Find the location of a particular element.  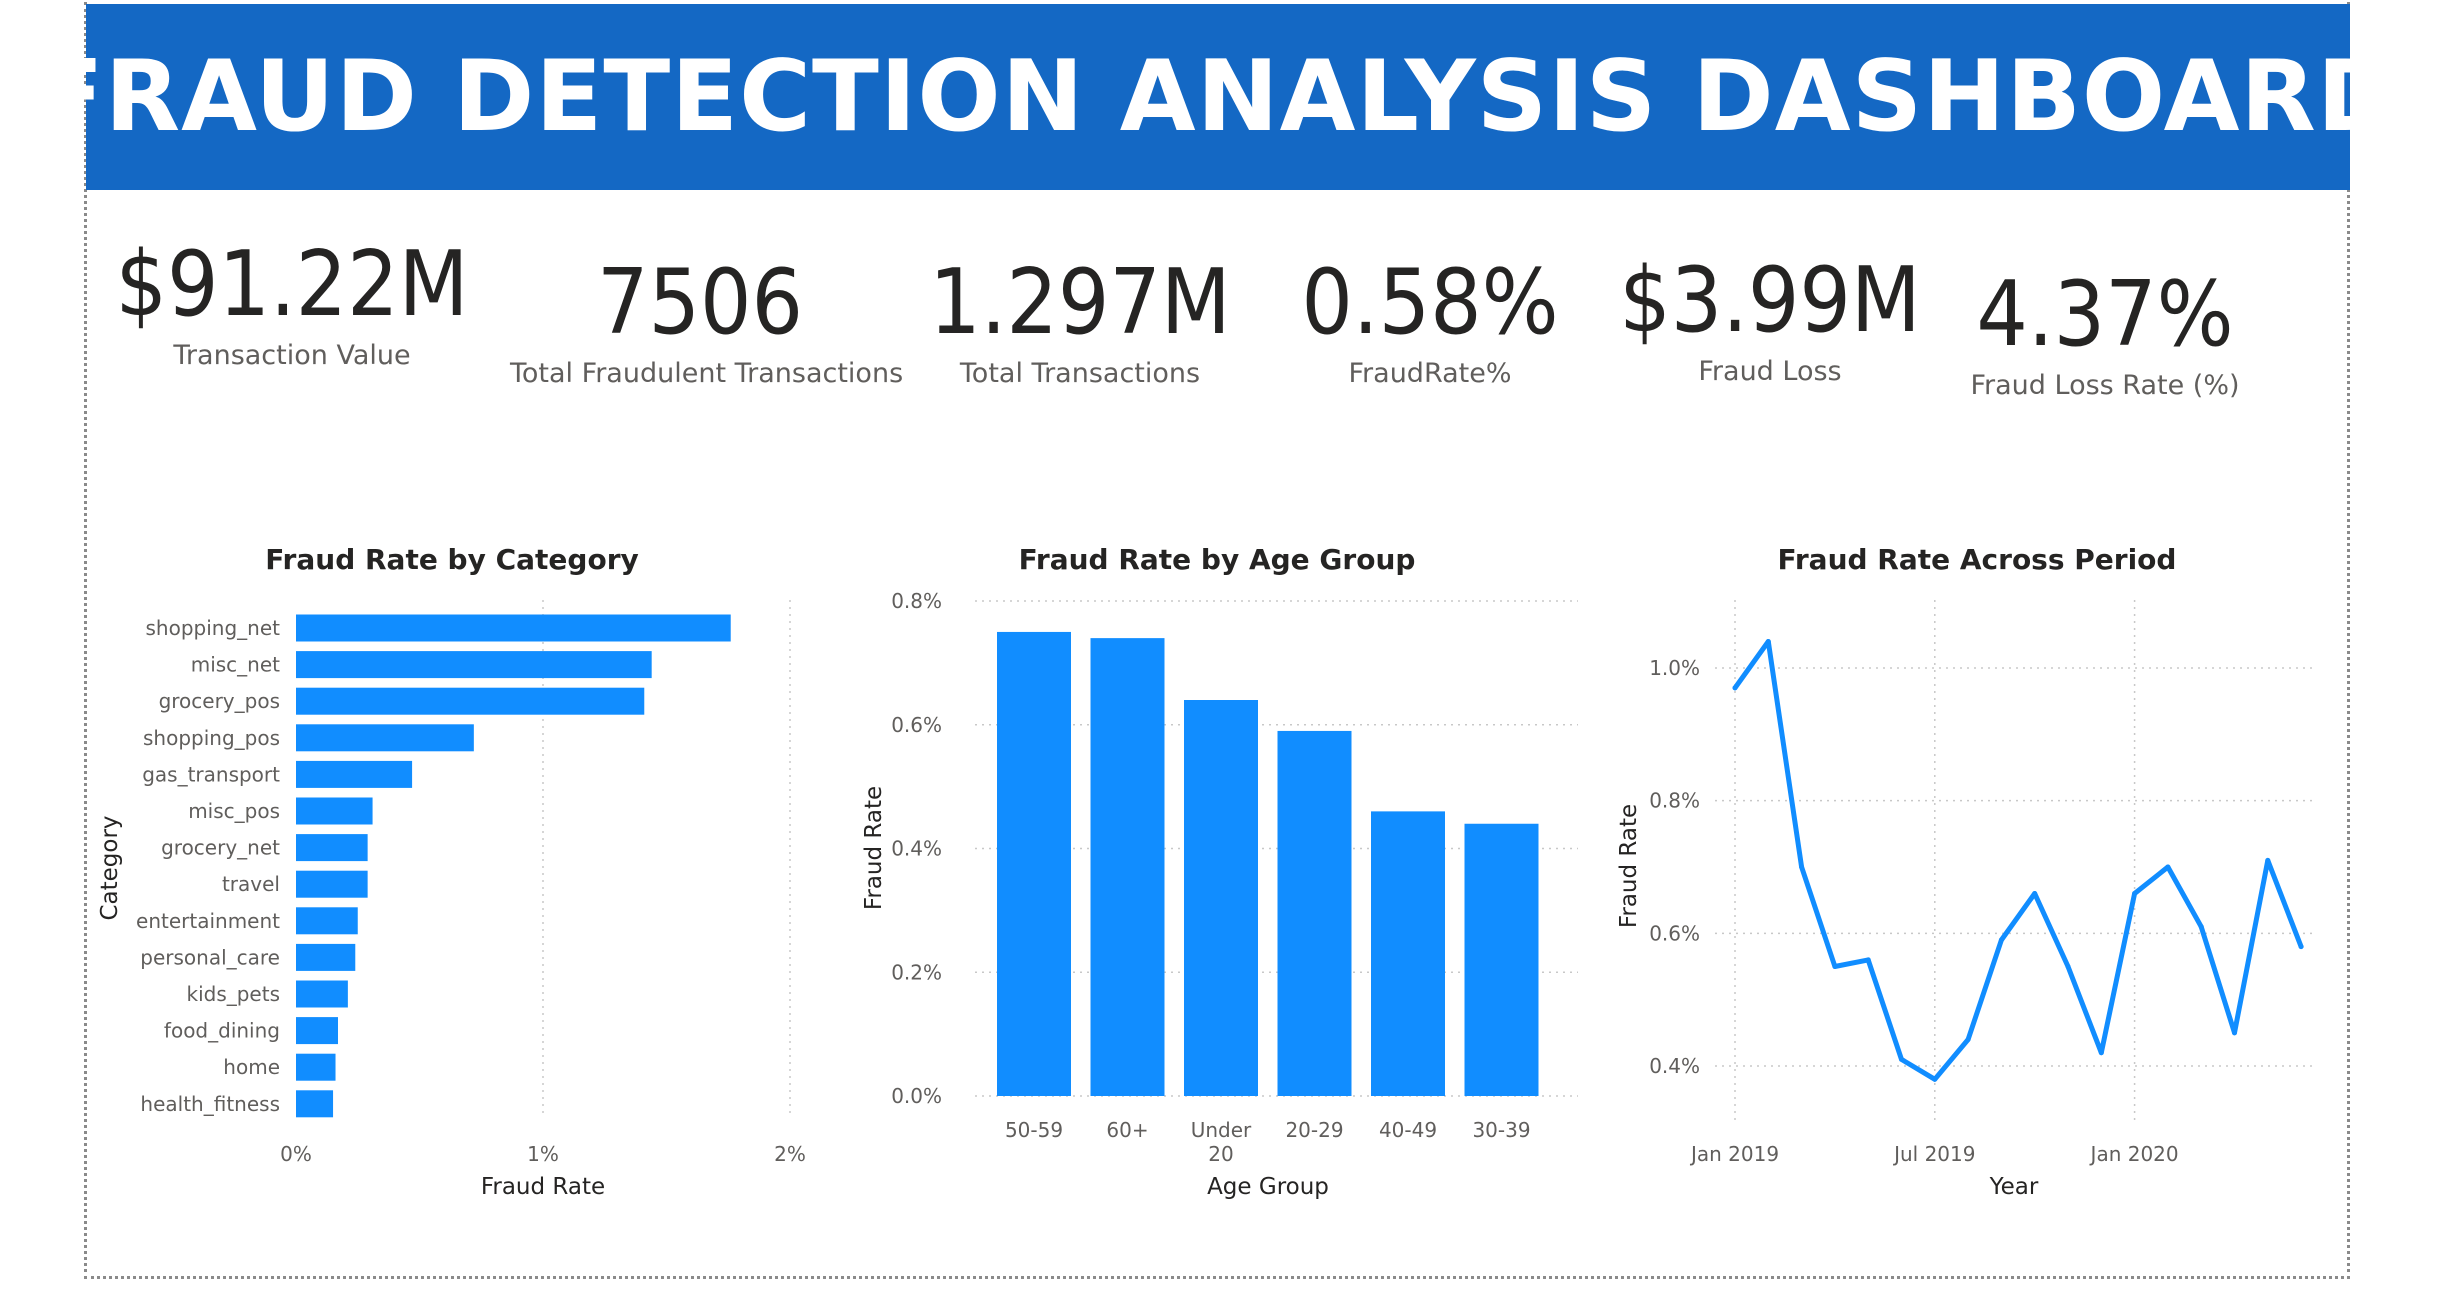

x-axis-title: Age Group is located at coordinates (1268, 1187).